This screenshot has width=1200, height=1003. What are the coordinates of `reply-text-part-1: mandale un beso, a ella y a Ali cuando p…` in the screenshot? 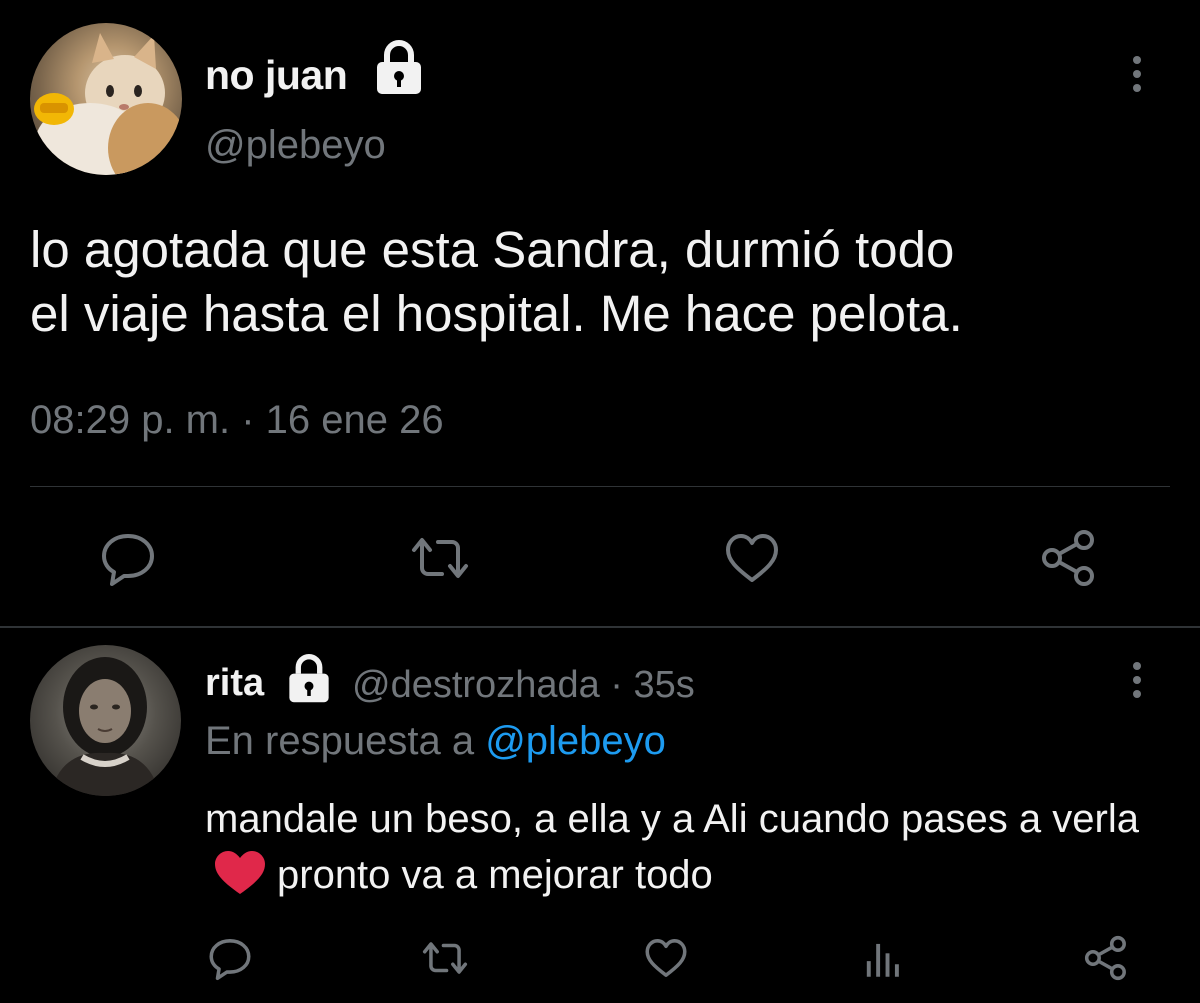 It's located at (672, 819).